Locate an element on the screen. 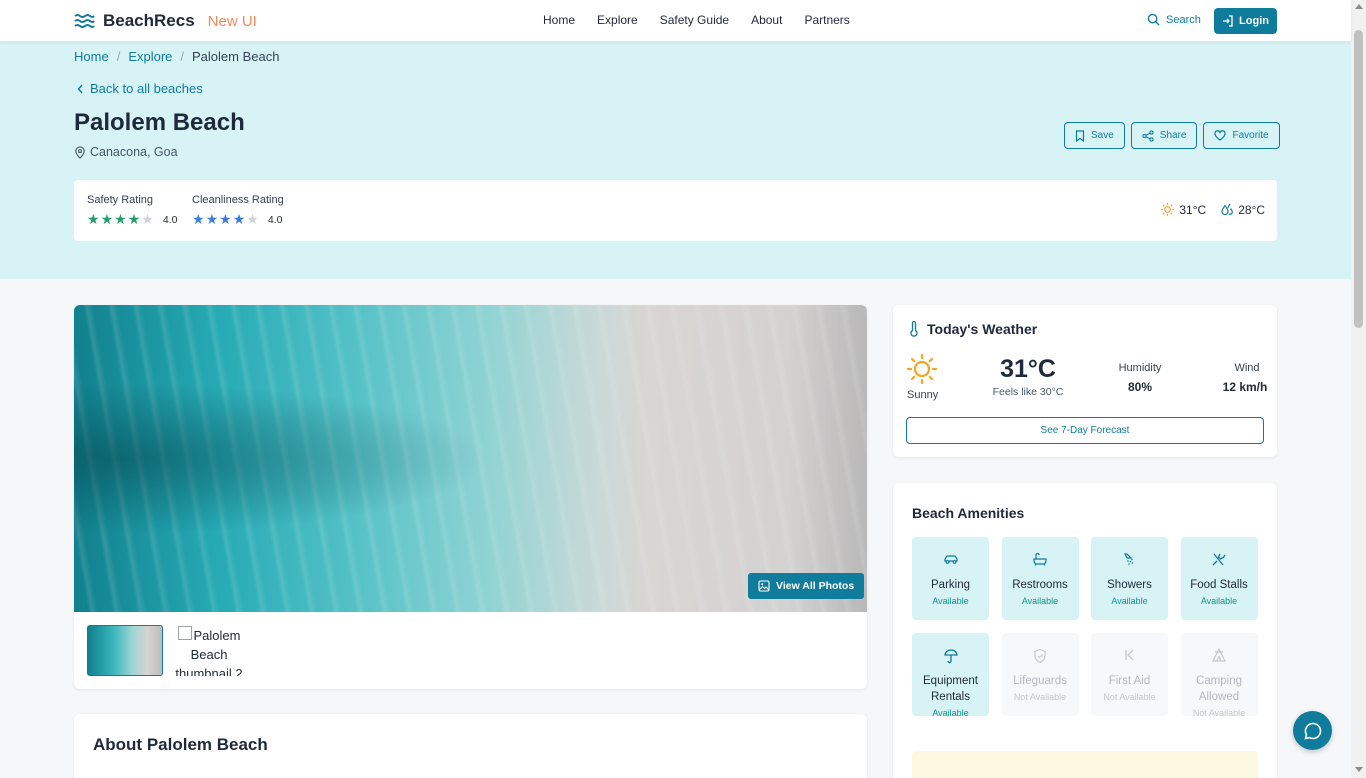  scrollbar is located at coordinates (1358, 389).